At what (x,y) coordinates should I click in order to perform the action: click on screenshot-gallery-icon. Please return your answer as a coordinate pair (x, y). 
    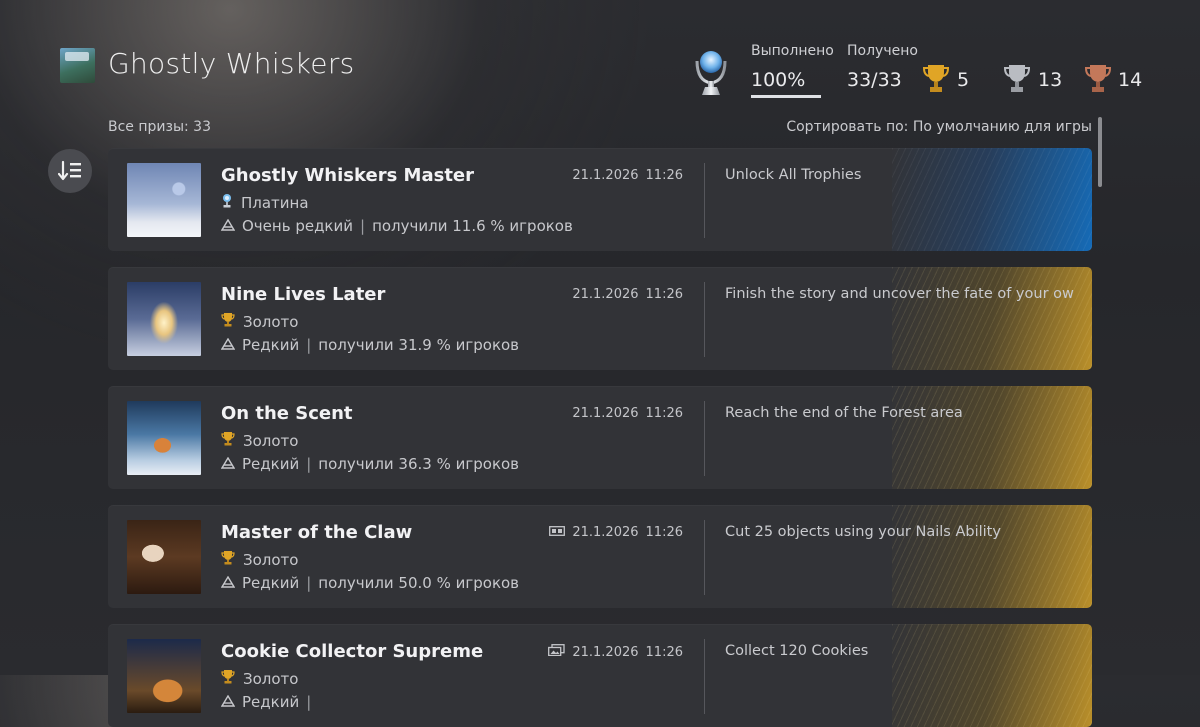
    Looking at the image, I should click on (557, 652).